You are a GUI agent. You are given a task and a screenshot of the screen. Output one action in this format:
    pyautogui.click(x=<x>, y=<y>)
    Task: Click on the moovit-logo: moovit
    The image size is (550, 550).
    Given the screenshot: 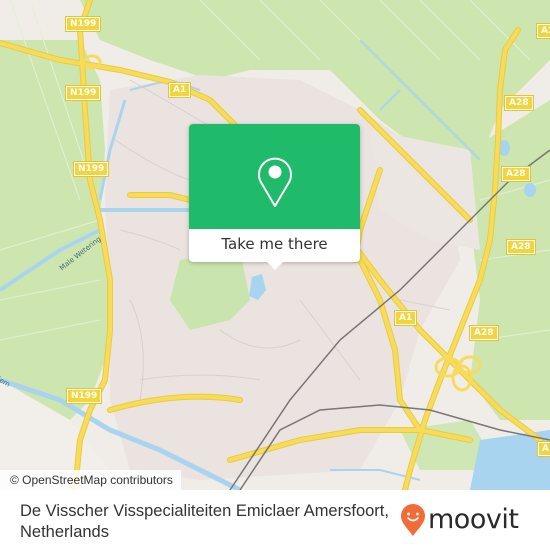 What is the action you would take?
    pyautogui.click(x=459, y=520)
    